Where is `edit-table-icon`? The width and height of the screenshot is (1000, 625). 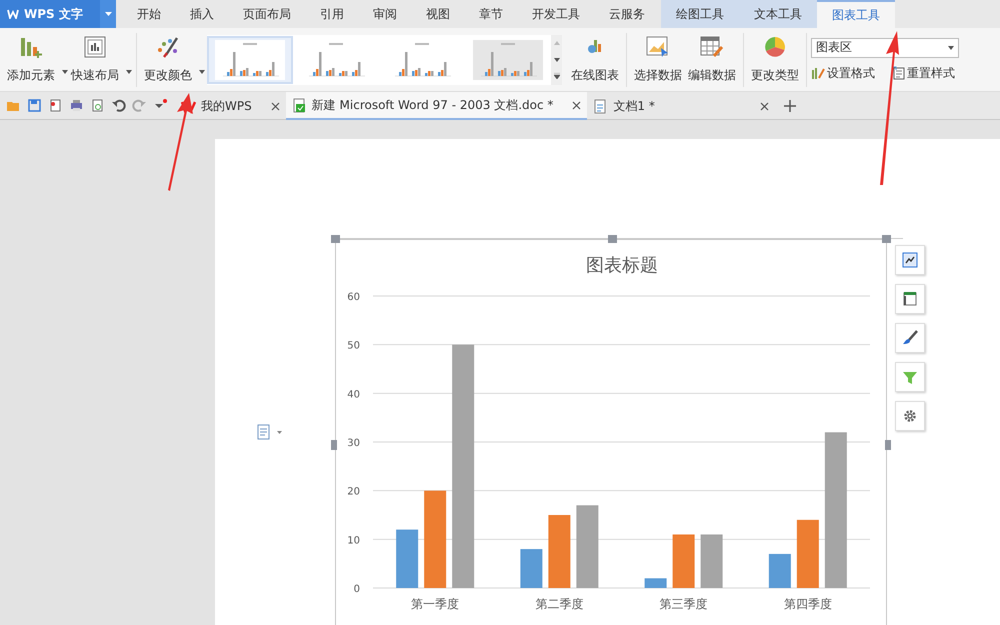 edit-table-icon is located at coordinates (712, 47).